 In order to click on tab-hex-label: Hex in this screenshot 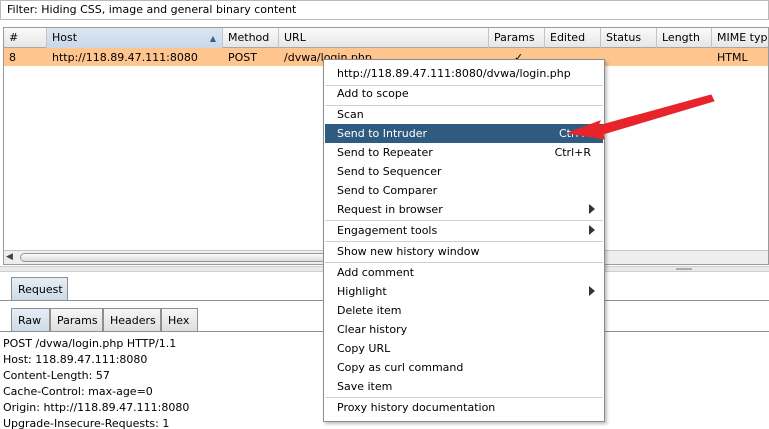, I will do `click(179, 320)`.